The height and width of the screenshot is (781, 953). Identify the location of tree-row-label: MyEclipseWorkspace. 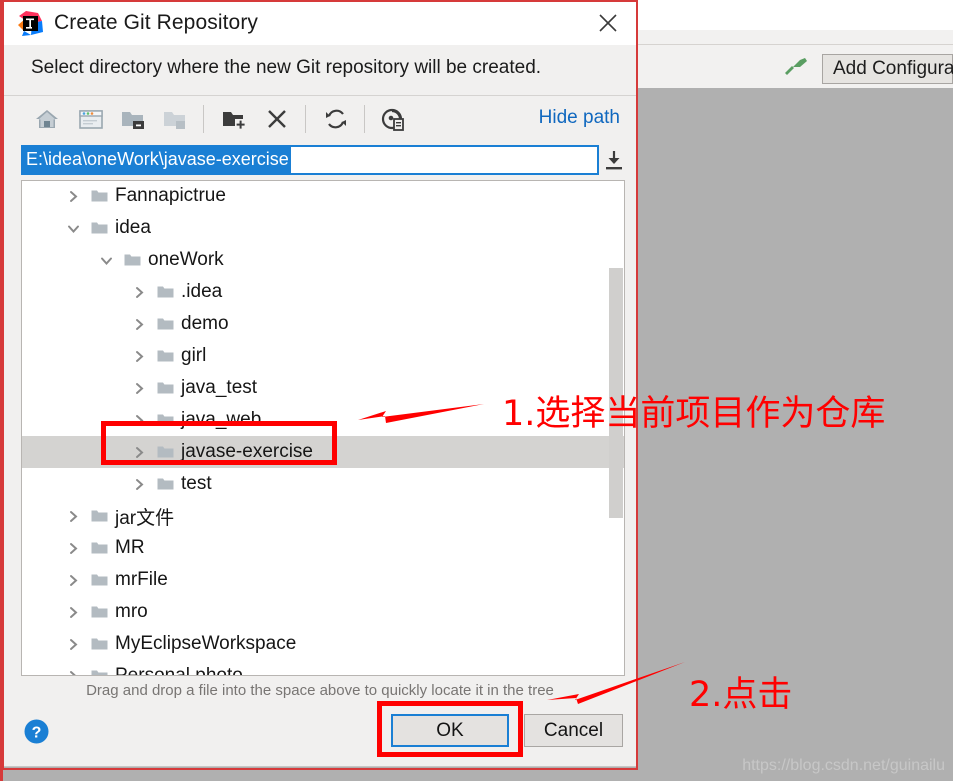
(206, 643).